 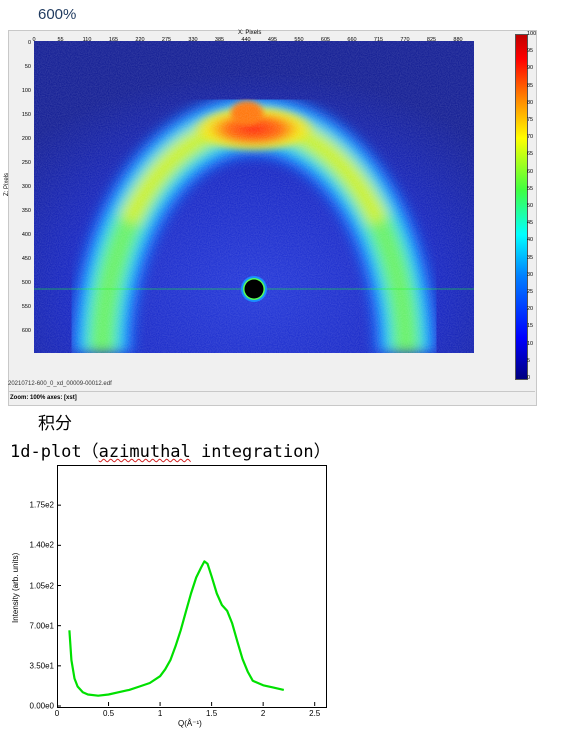 I want to click on plot-y-tick-label: 7.00e1, so click(x=41, y=626).